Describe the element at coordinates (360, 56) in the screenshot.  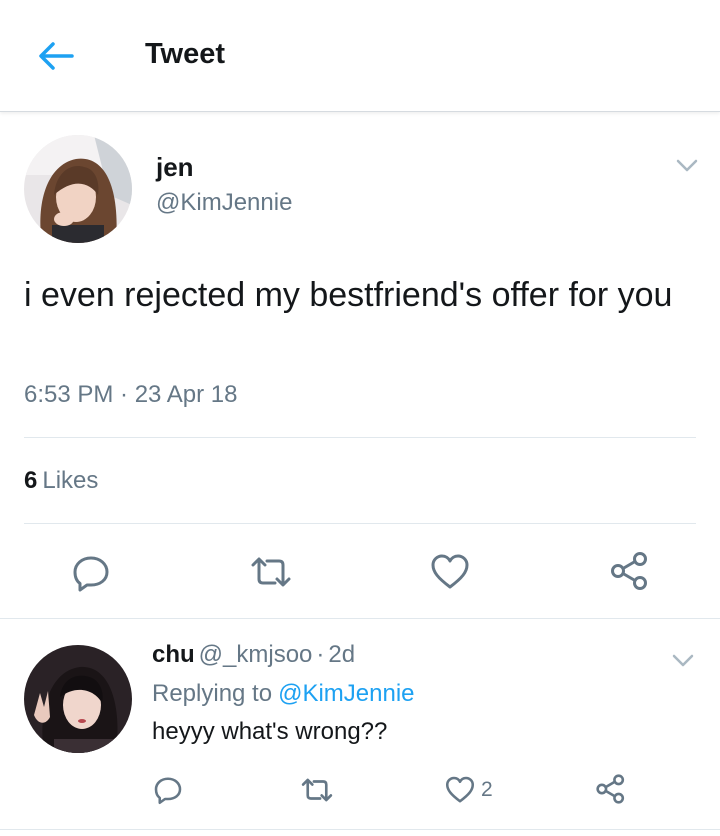
I see `top-bar: Tweet` at that location.